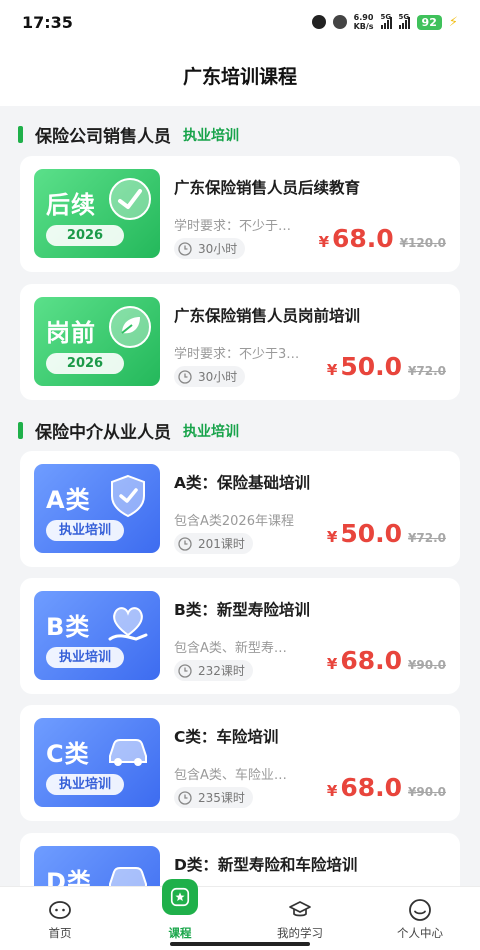  What do you see at coordinates (71, 205) in the screenshot?
I see `thumbnail-title: 后续` at bounding box center [71, 205].